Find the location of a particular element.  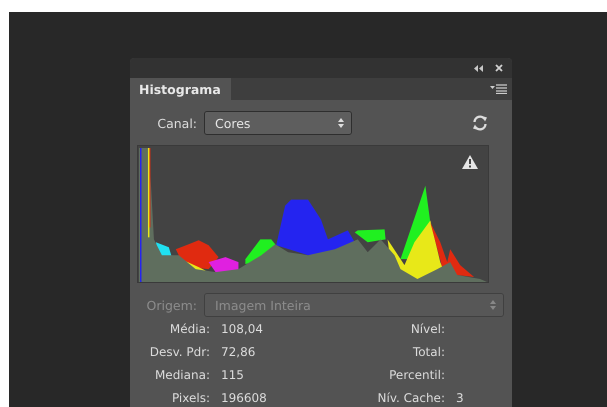

stat-label: Pixels: is located at coordinates (190, 398).